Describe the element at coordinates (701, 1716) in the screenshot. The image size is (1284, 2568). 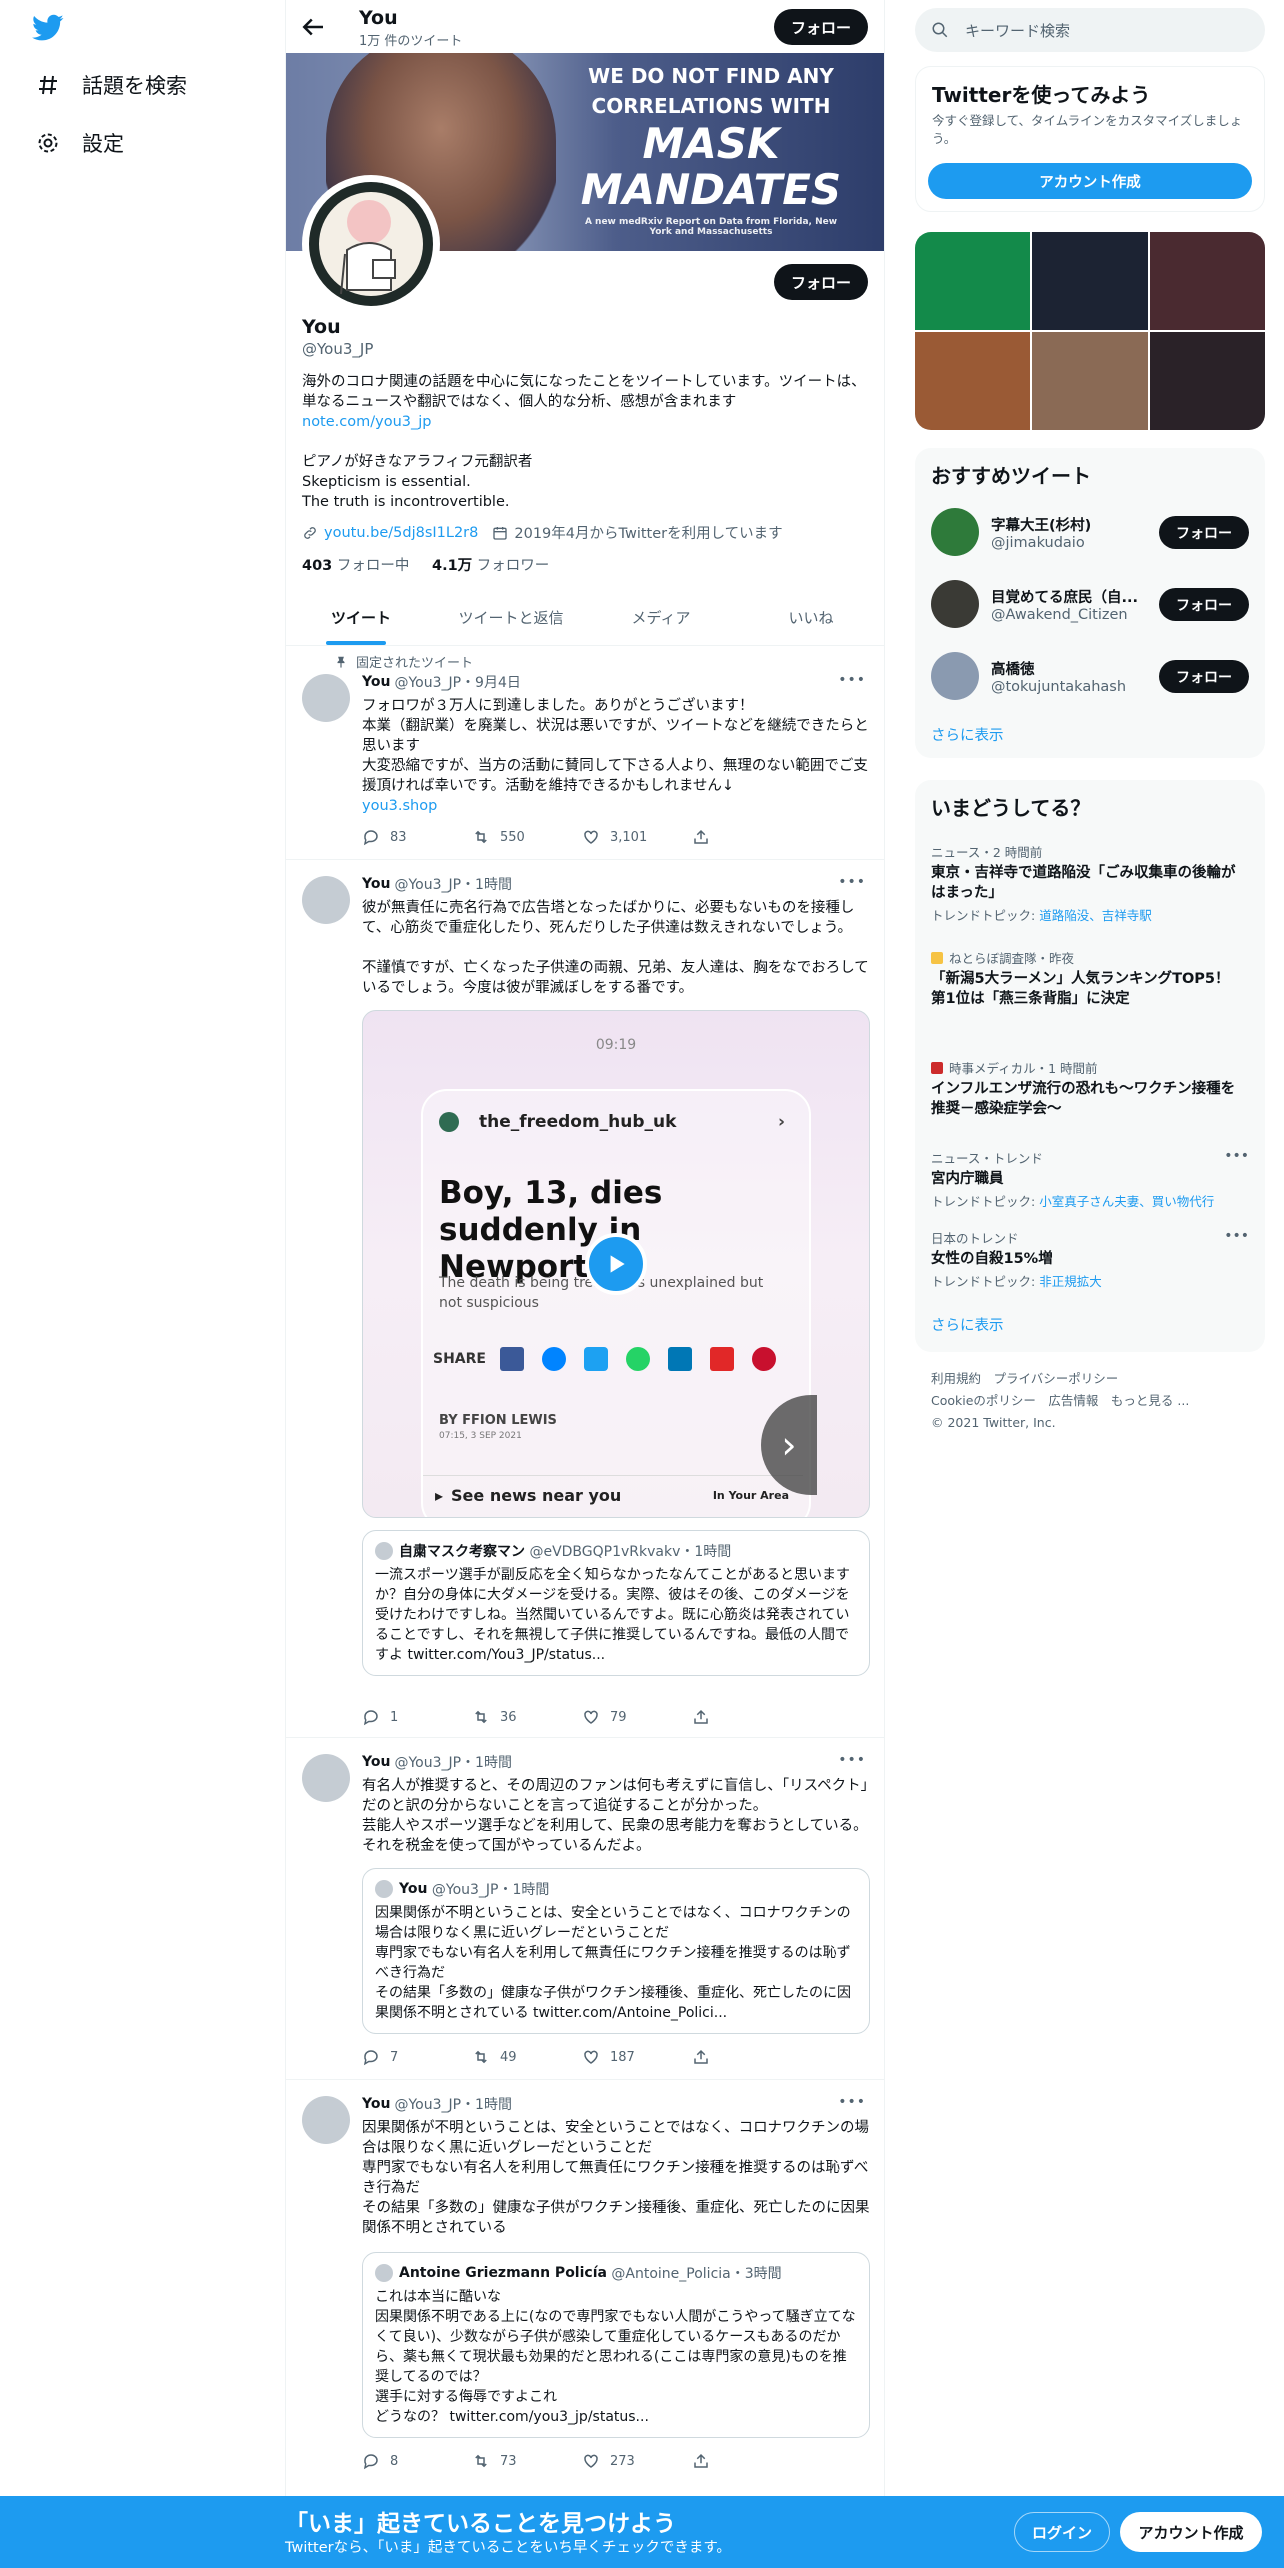
I see `share-icon` at that location.